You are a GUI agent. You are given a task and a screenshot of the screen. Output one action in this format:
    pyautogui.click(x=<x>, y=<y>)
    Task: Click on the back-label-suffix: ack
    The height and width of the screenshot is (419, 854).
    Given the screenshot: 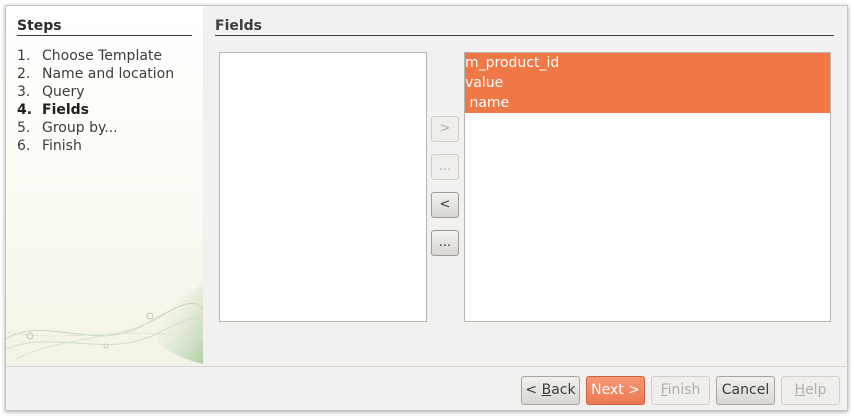 What is the action you would take?
    pyautogui.click(x=563, y=390)
    